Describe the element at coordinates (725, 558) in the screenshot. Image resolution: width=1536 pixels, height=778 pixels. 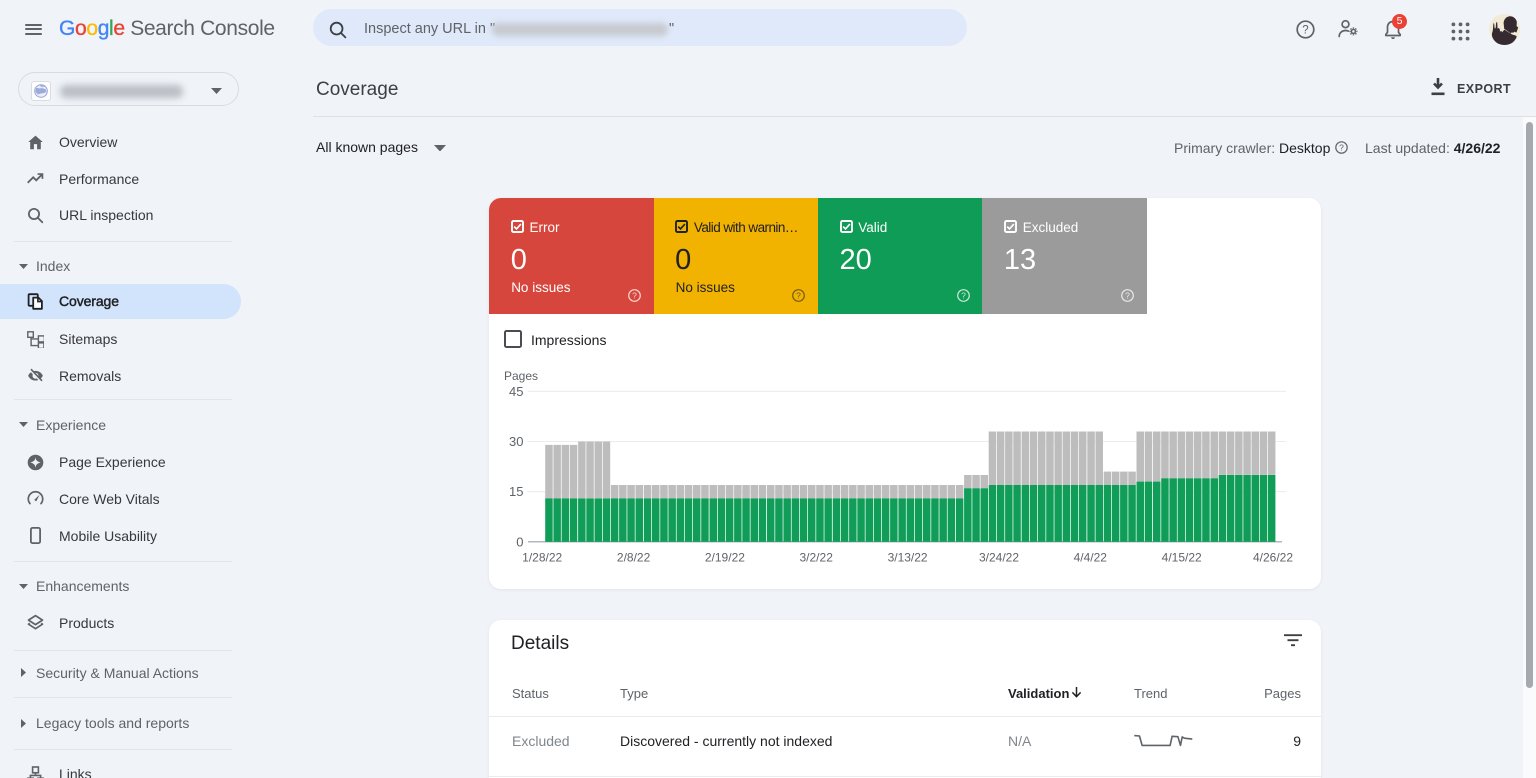
I see `svg-text: 2/19/22` at that location.